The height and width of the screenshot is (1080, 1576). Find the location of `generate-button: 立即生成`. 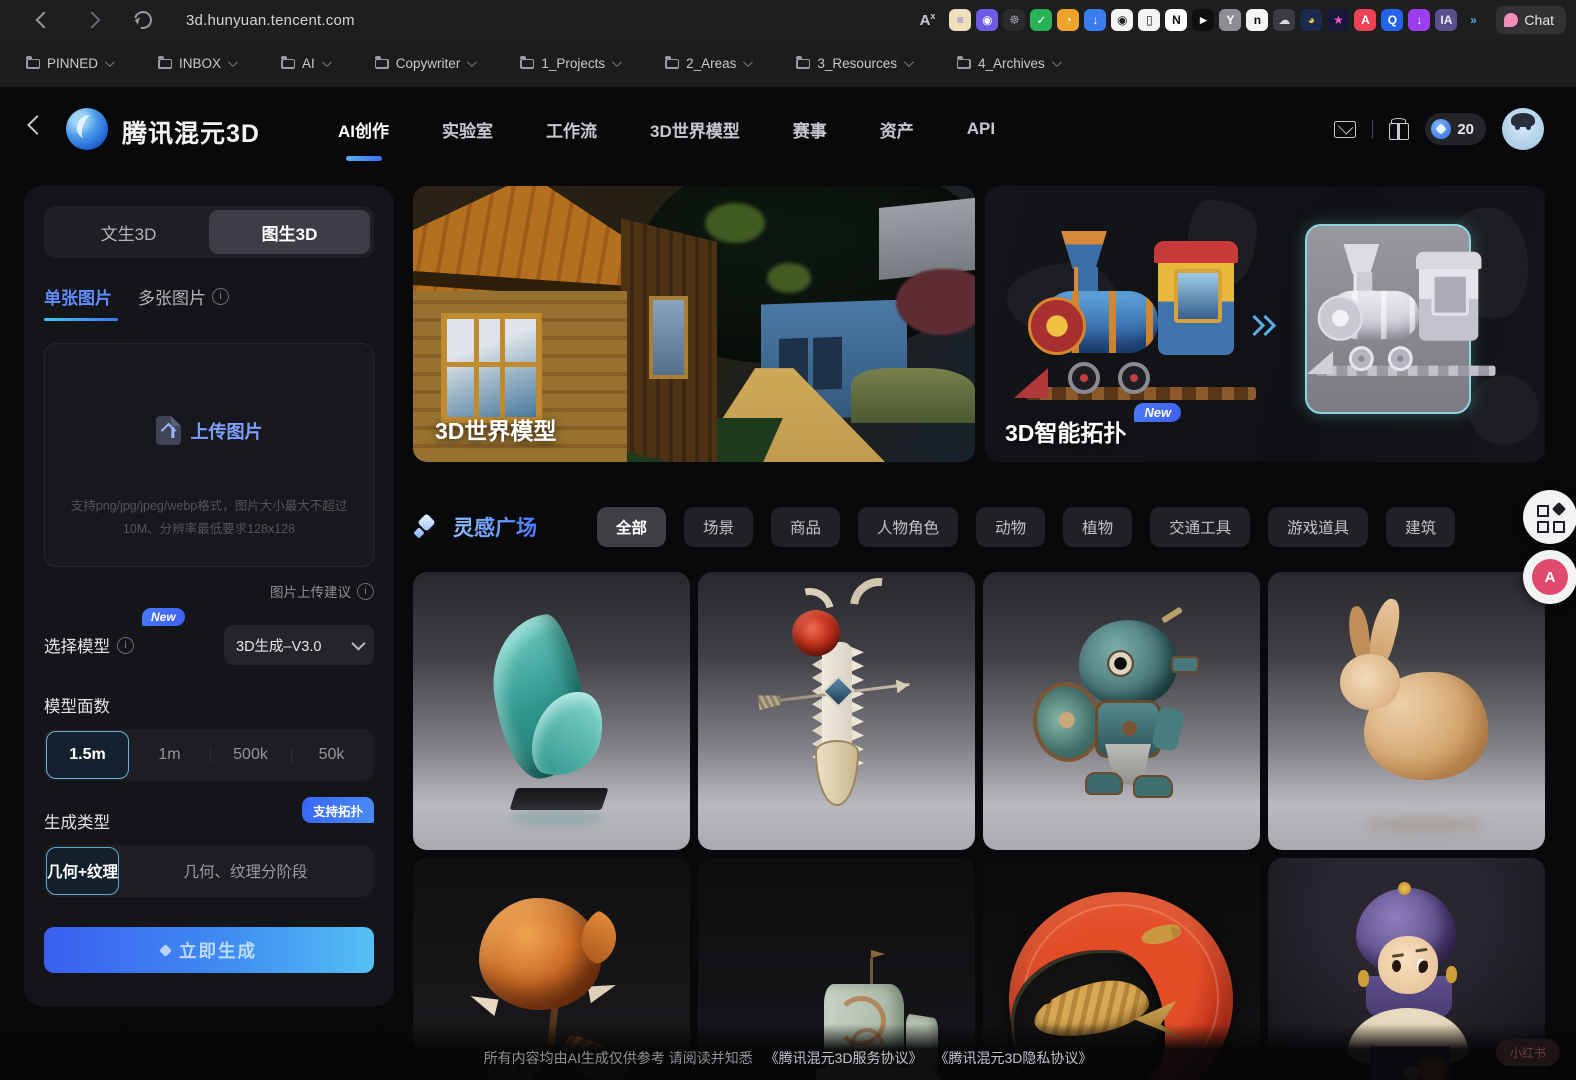

generate-button: 立即生成 is located at coordinates (209, 950).